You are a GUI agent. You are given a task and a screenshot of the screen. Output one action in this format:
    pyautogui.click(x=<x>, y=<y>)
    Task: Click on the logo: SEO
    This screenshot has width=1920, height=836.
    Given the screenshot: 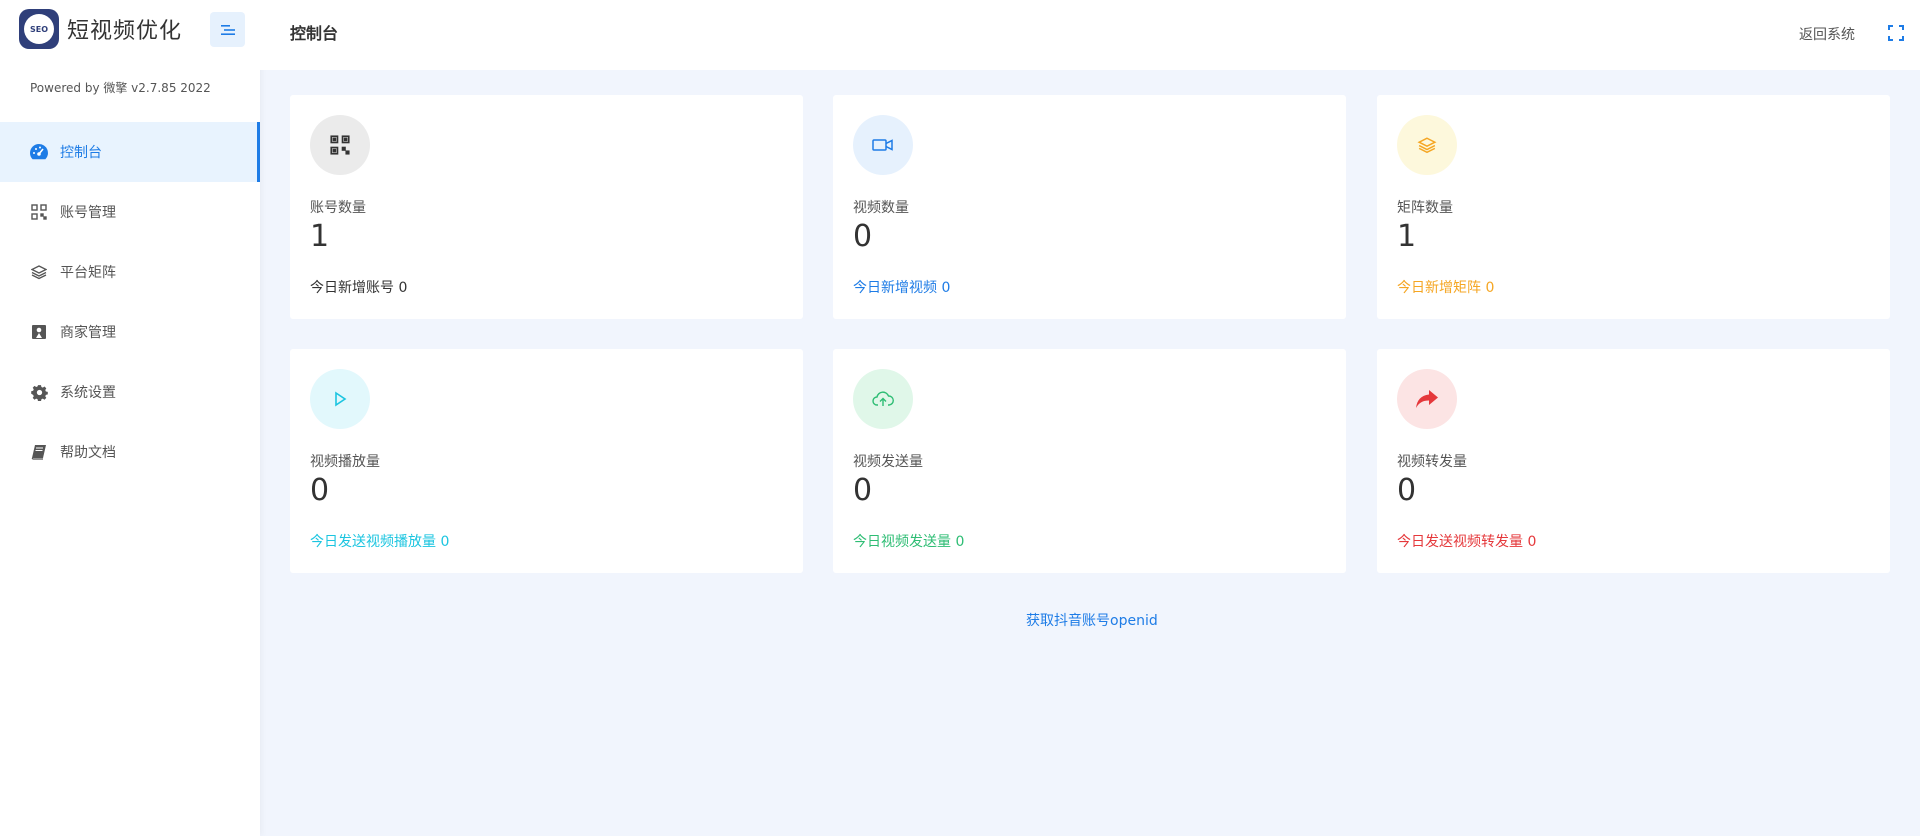 What is the action you would take?
    pyautogui.click(x=39, y=29)
    